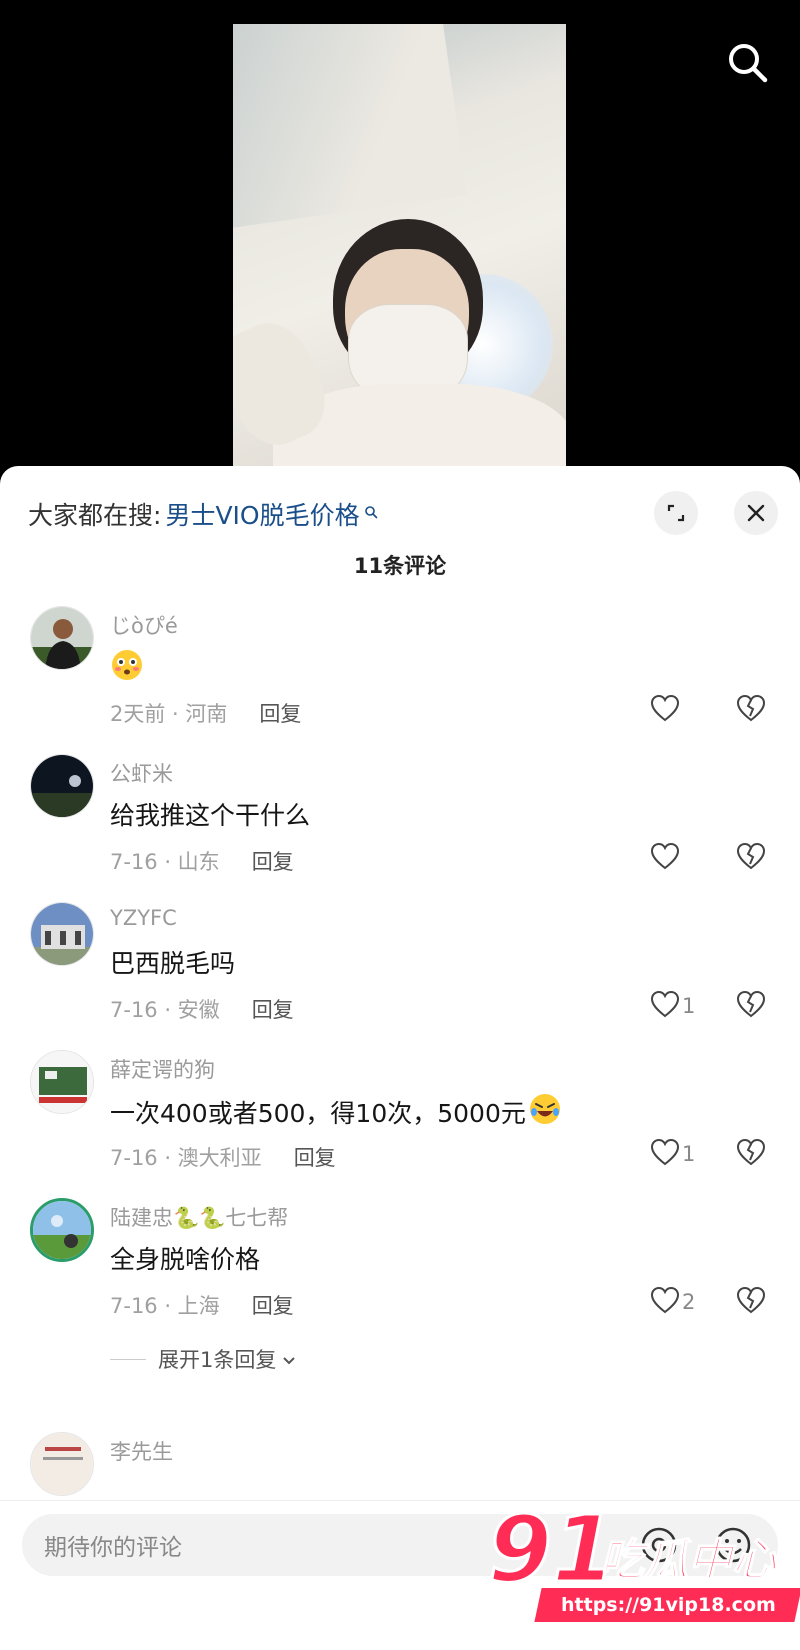 This screenshot has width=800, height=1650. Describe the element at coordinates (748, 63) in the screenshot. I see `search-icon` at that location.